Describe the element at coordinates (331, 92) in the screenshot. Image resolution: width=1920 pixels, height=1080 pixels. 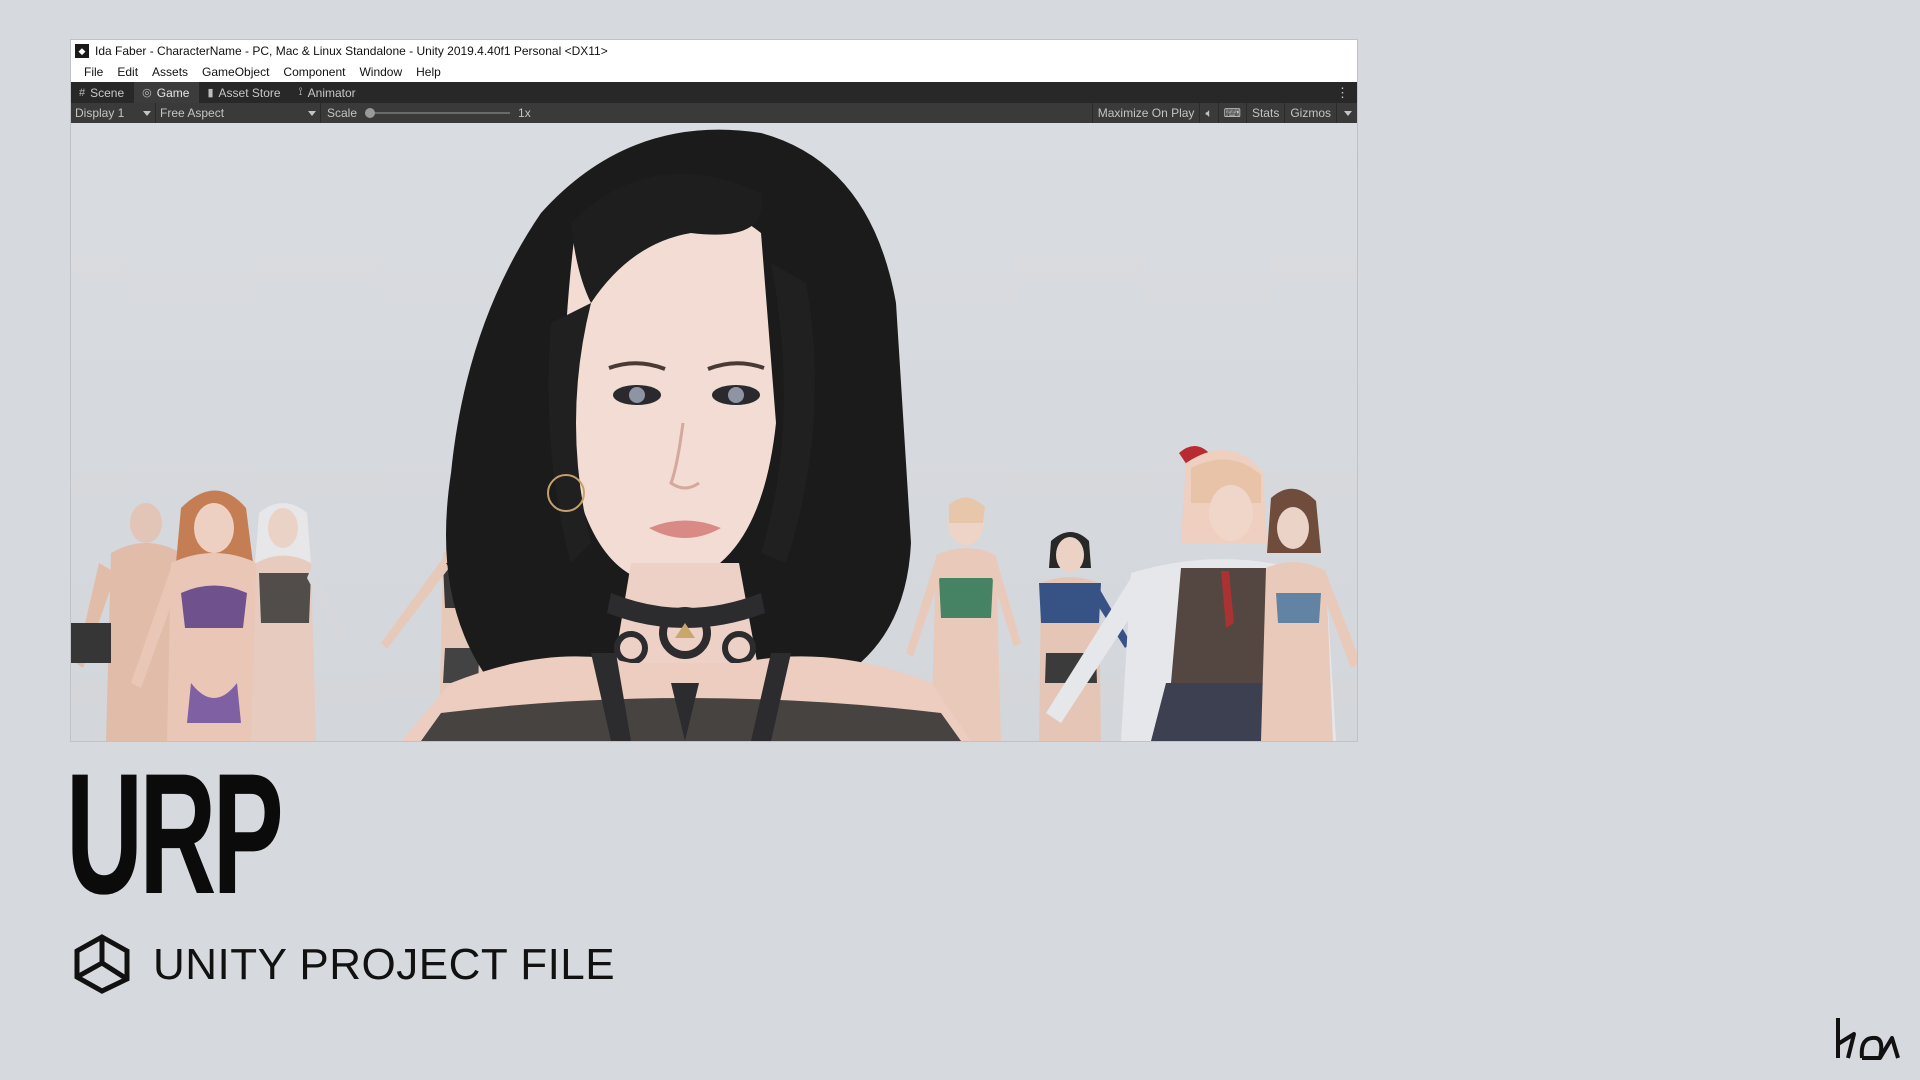
I see `tab-animator-label: Animator` at that location.